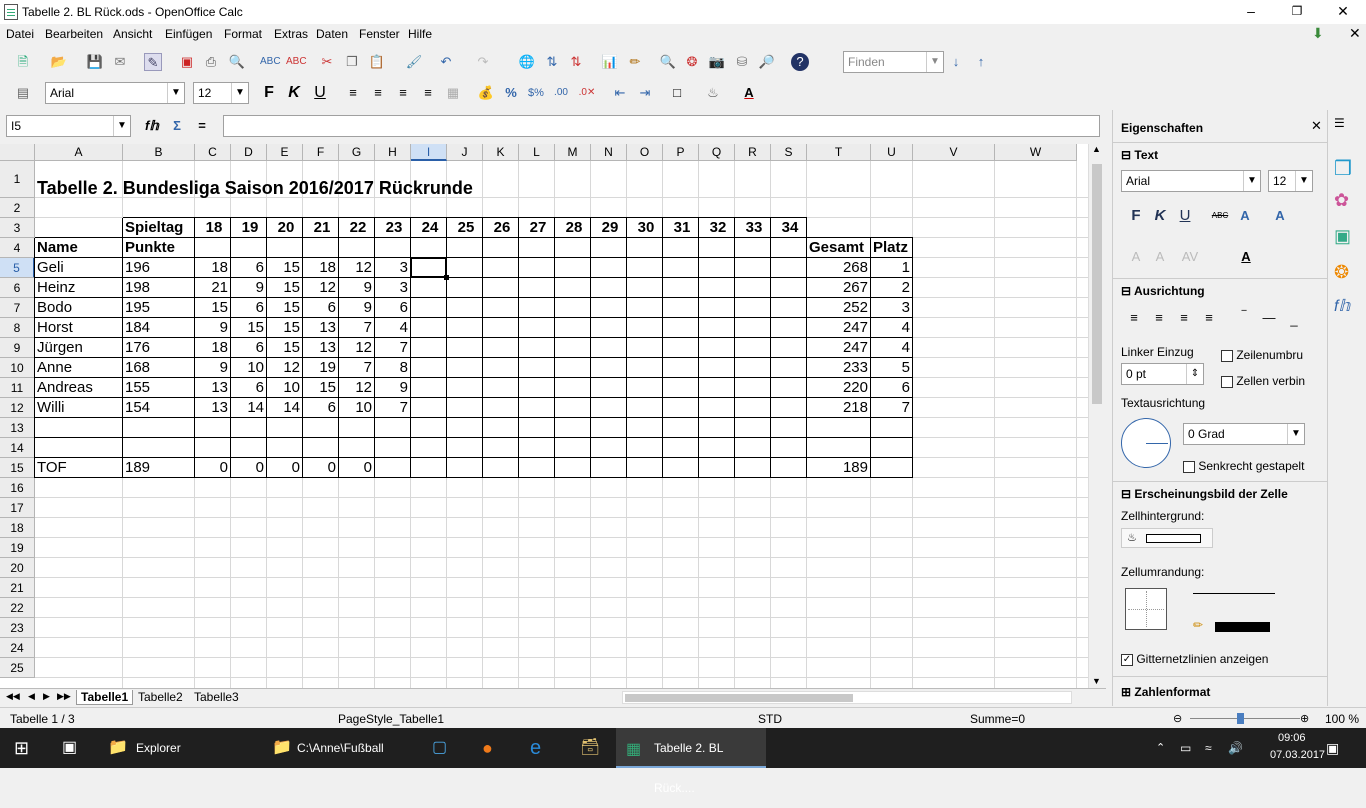 This screenshot has width=1366, height=808. I want to click on function-icon: =, so click(202, 126).